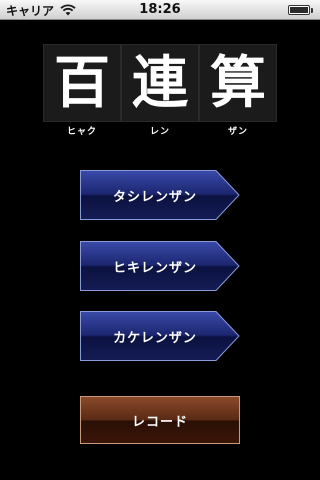 The height and width of the screenshot is (480, 320). I want to click on addition-mode-button: タシレンザン, so click(160, 195).